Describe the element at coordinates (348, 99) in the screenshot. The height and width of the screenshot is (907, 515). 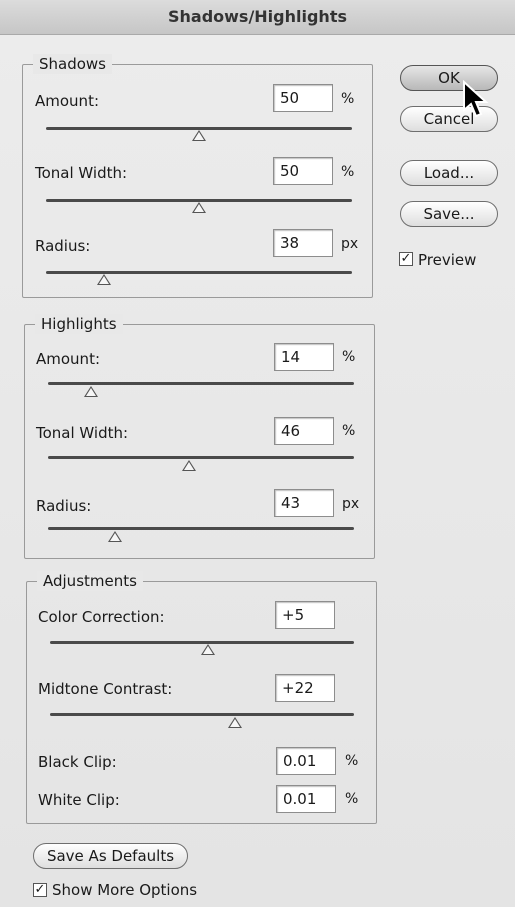
I see `shadows-amount-unit: %` at that location.